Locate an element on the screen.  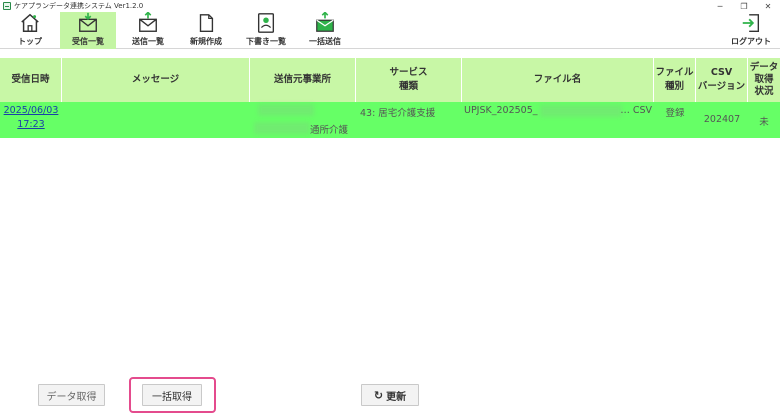
refresh-icon: ↻ is located at coordinates (378, 395).